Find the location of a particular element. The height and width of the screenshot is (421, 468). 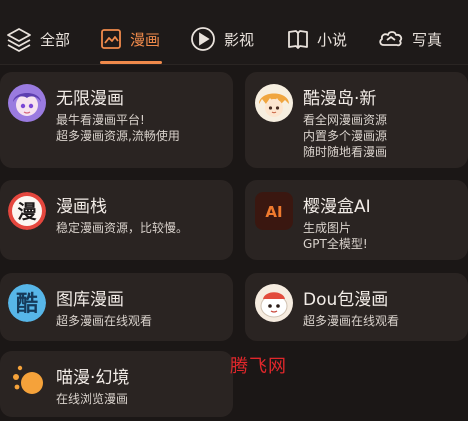

layers-icon is located at coordinates (19, 39).